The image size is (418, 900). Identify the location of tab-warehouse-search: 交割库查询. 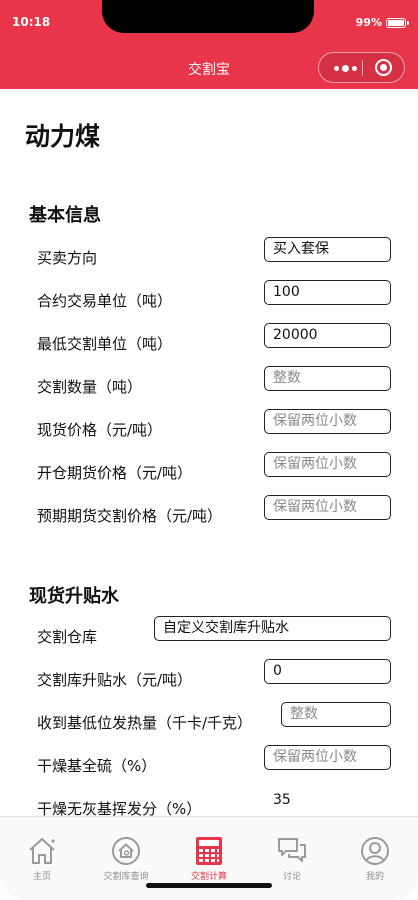
(126, 852).